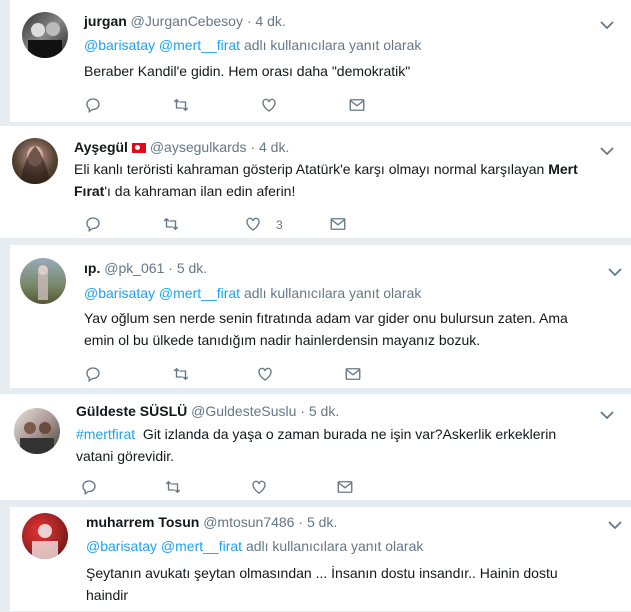  Describe the element at coordinates (107, 595) in the screenshot. I see `text-line: haindir` at that location.